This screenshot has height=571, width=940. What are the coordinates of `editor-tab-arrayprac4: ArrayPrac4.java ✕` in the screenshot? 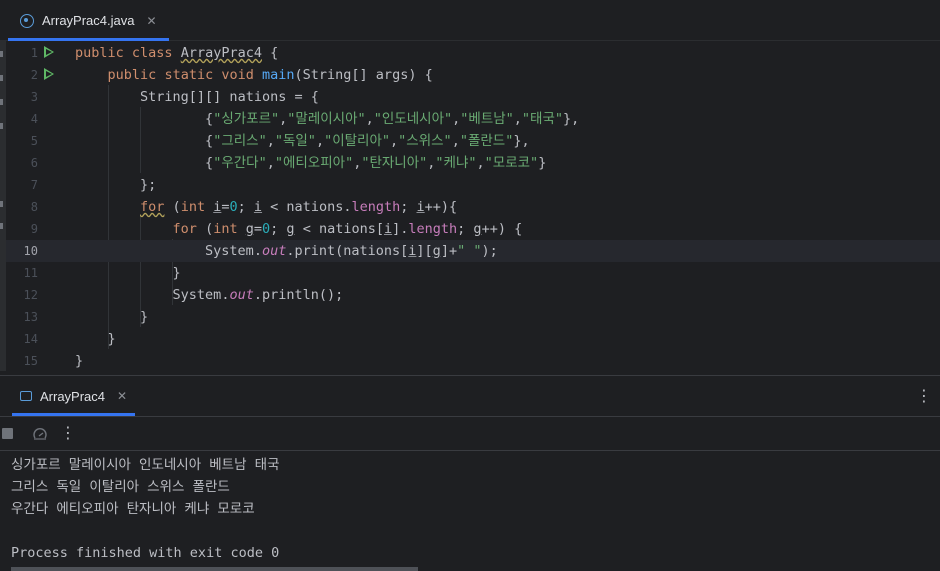 It's located at (88, 20).